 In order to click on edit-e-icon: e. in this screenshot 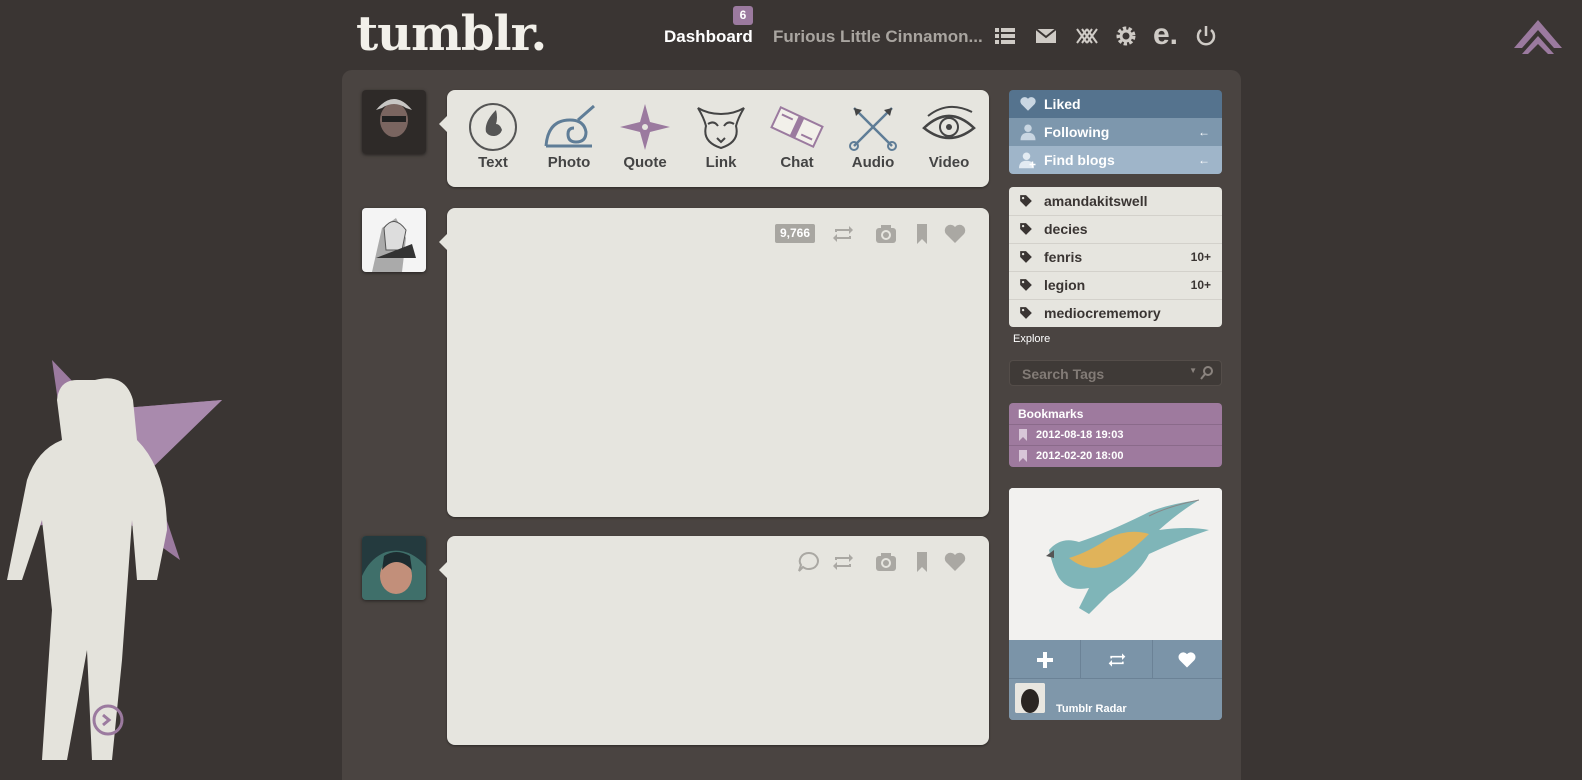, I will do `click(1165, 35)`.